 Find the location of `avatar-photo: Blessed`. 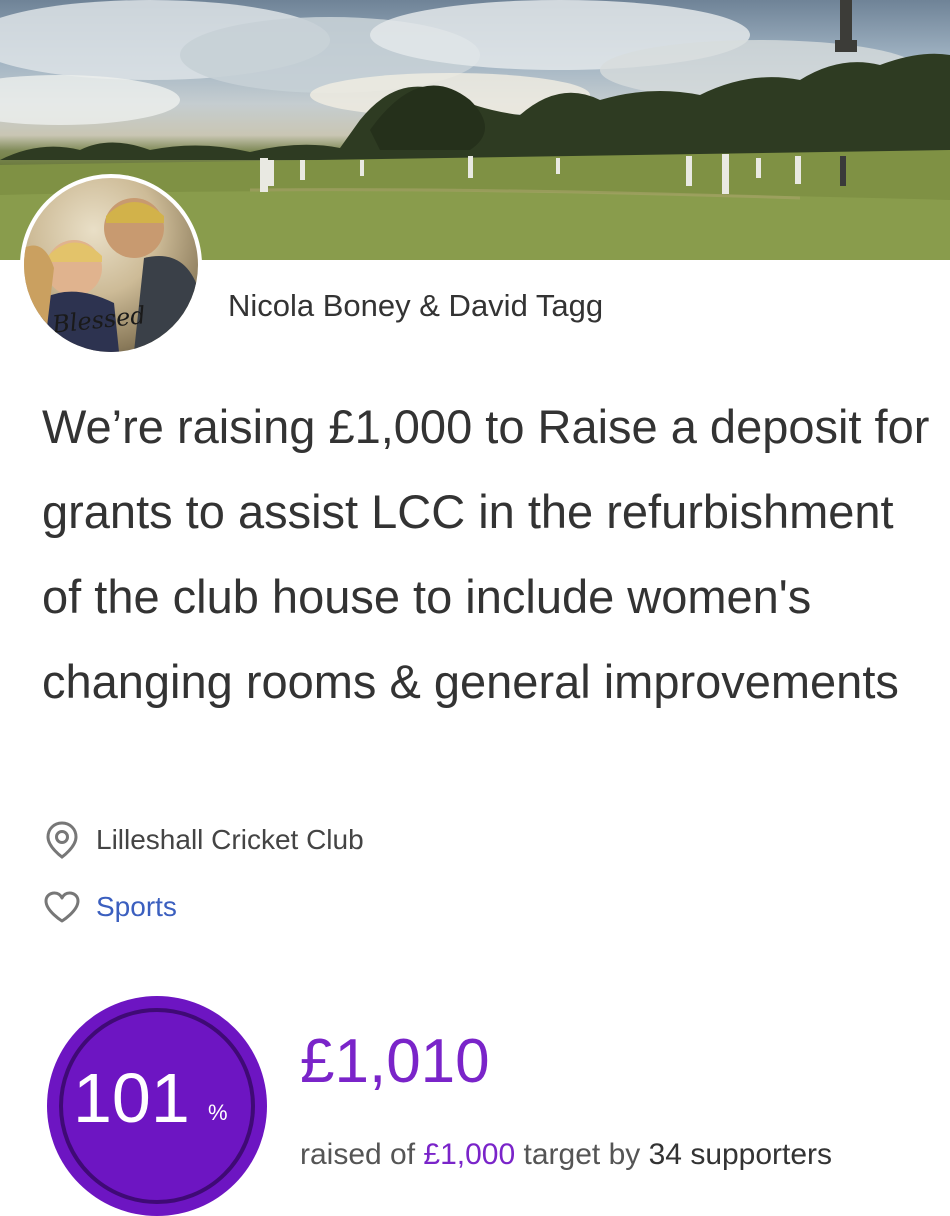

avatar-photo: Blessed is located at coordinates (111, 265).